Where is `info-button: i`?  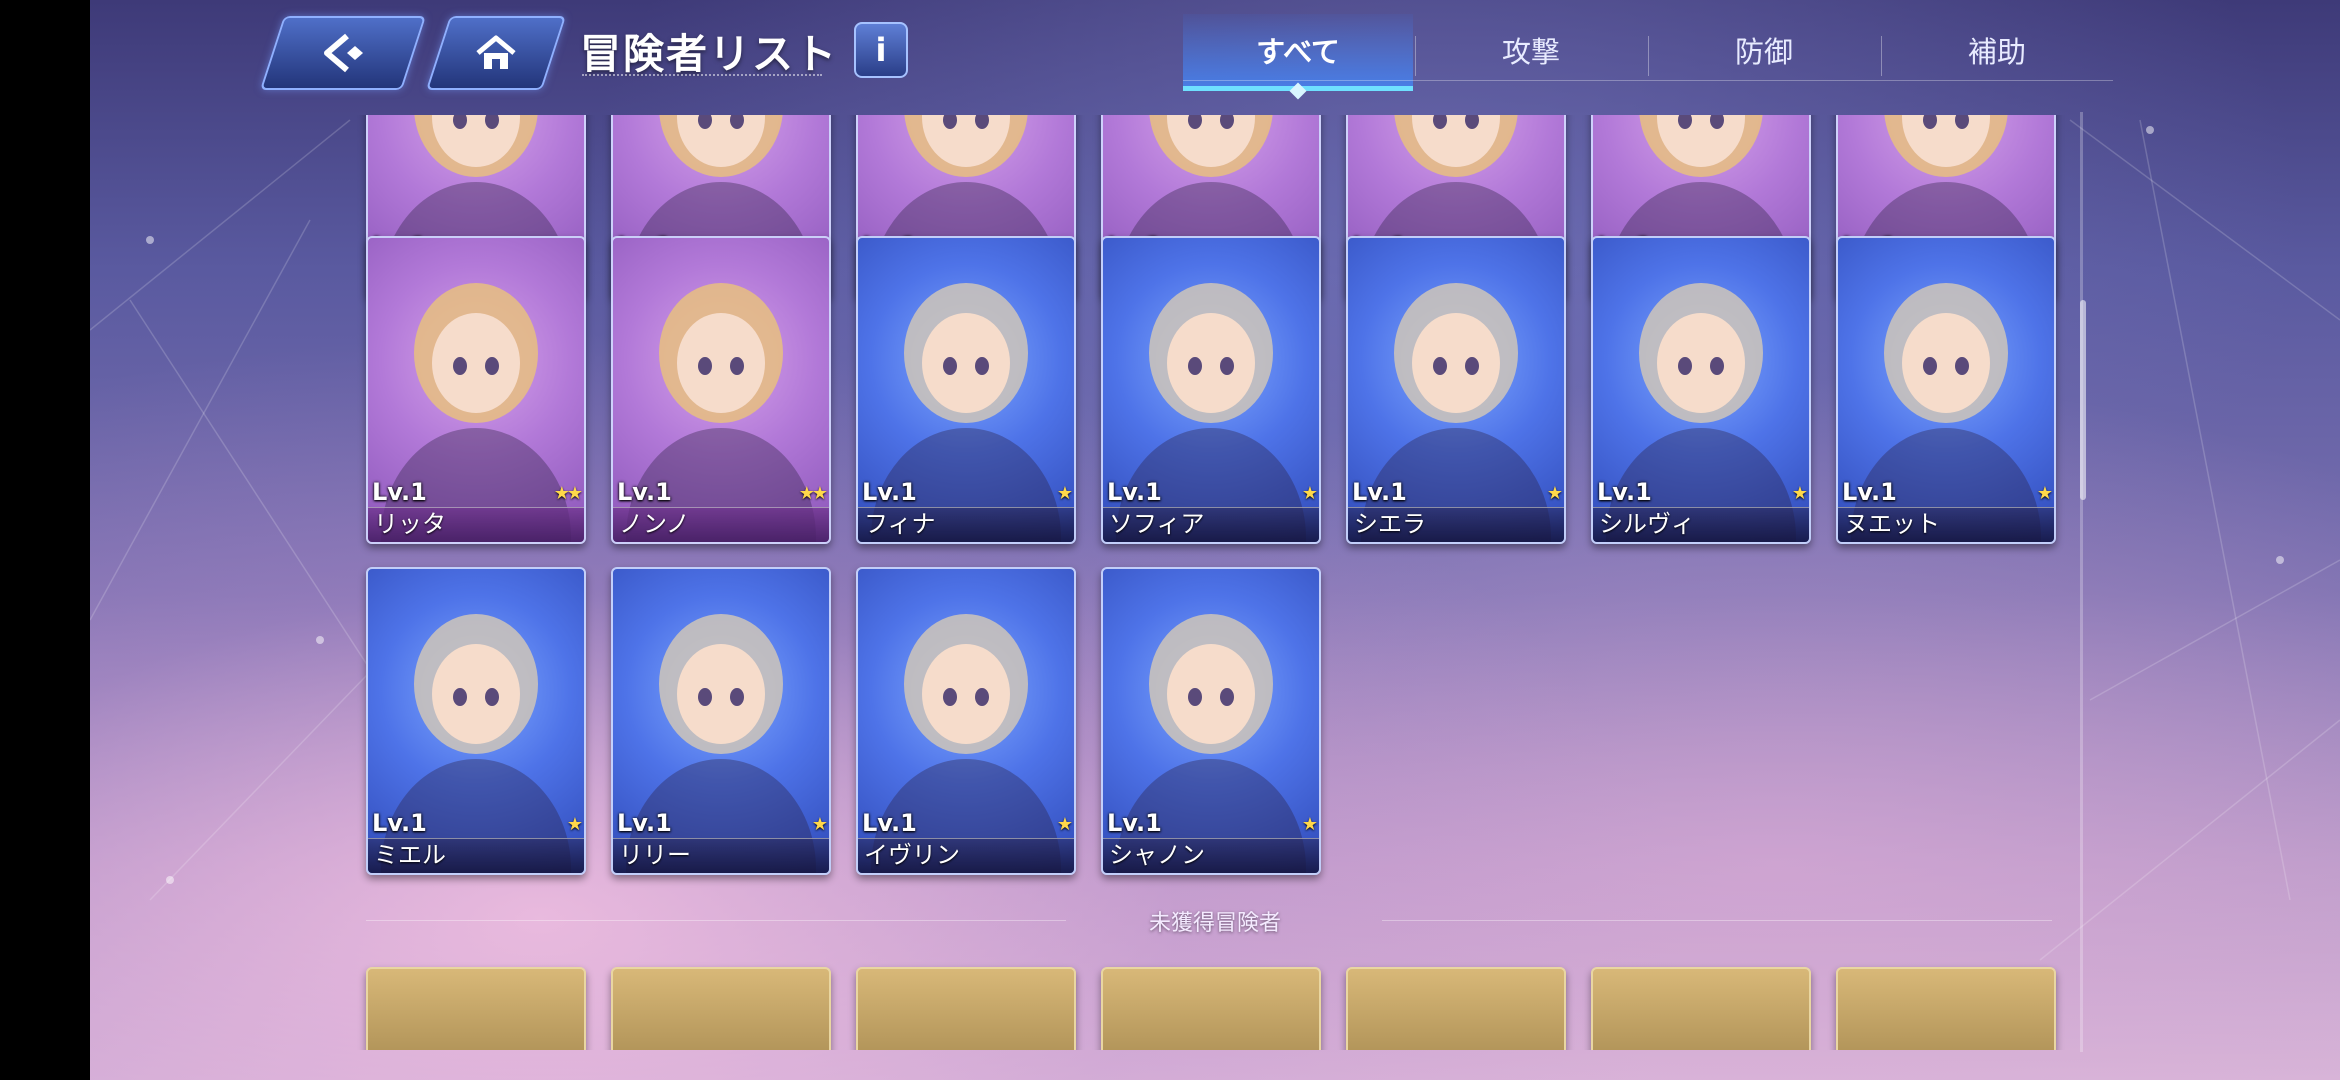 info-button: i is located at coordinates (881, 50).